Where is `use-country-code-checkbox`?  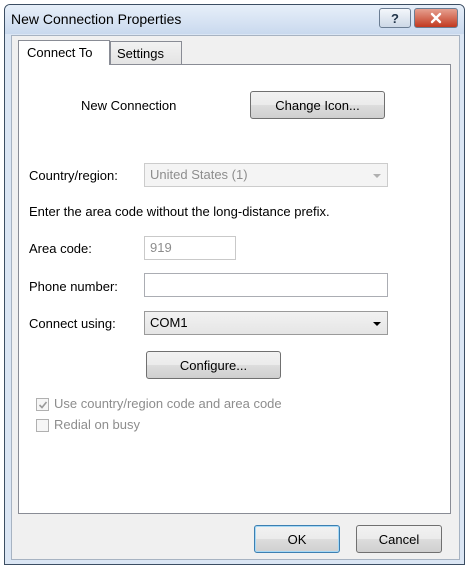 use-country-code-checkbox is located at coordinates (42, 404).